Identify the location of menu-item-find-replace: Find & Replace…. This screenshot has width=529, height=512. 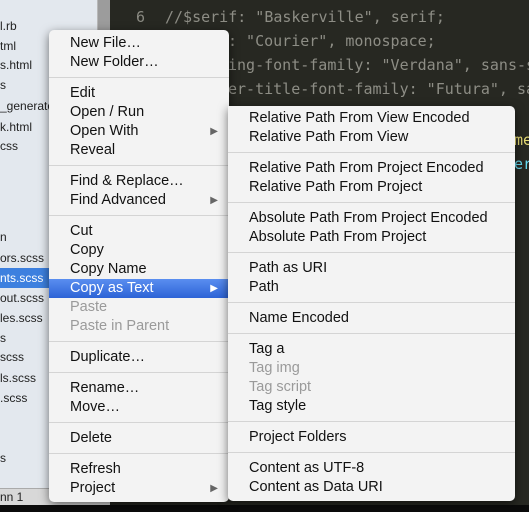
(139, 181).